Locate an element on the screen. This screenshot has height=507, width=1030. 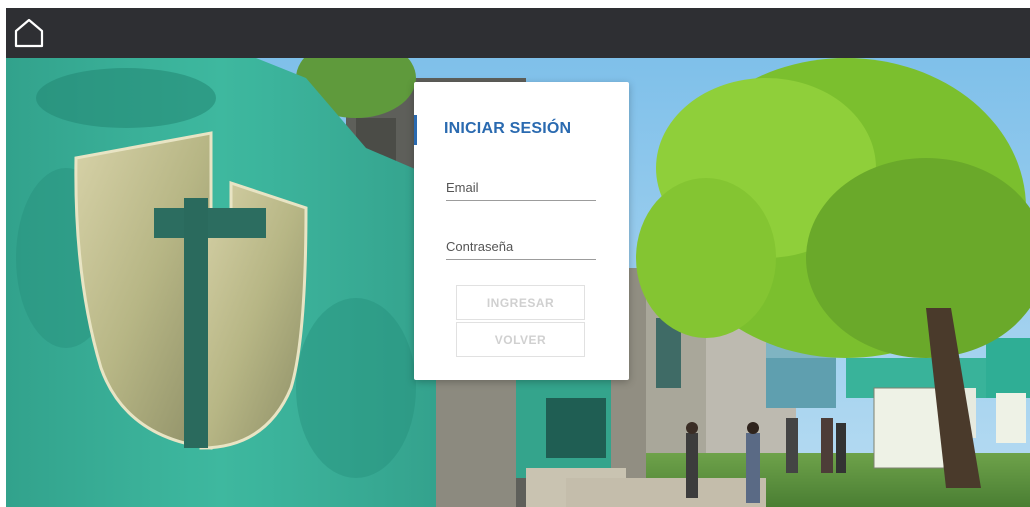
title-accent-bar is located at coordinates (415, 130).